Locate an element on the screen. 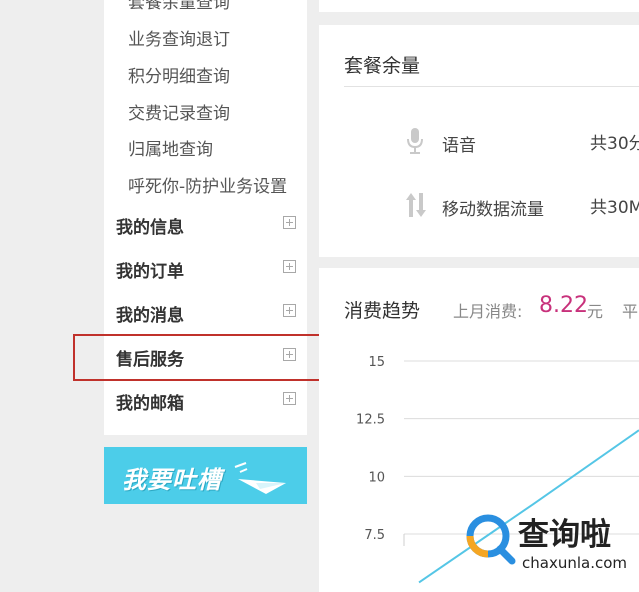 This screenshot has height=592, width=639. y-tick-label: 10 is located at coordinates (376, 477).